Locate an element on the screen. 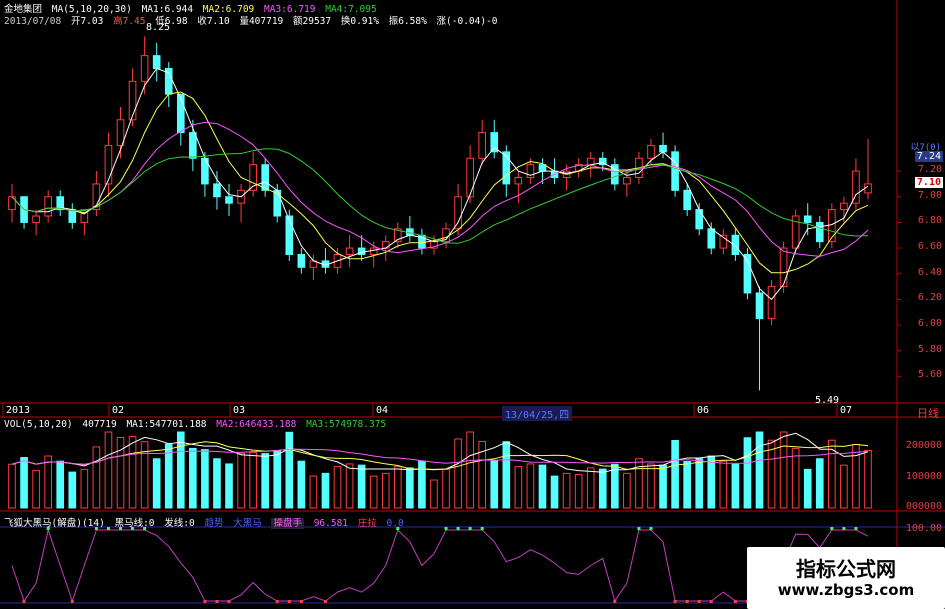 This screenshot has width=945, height=609. ind-faxian: 发线:0 is located at coordinates (179, 523).